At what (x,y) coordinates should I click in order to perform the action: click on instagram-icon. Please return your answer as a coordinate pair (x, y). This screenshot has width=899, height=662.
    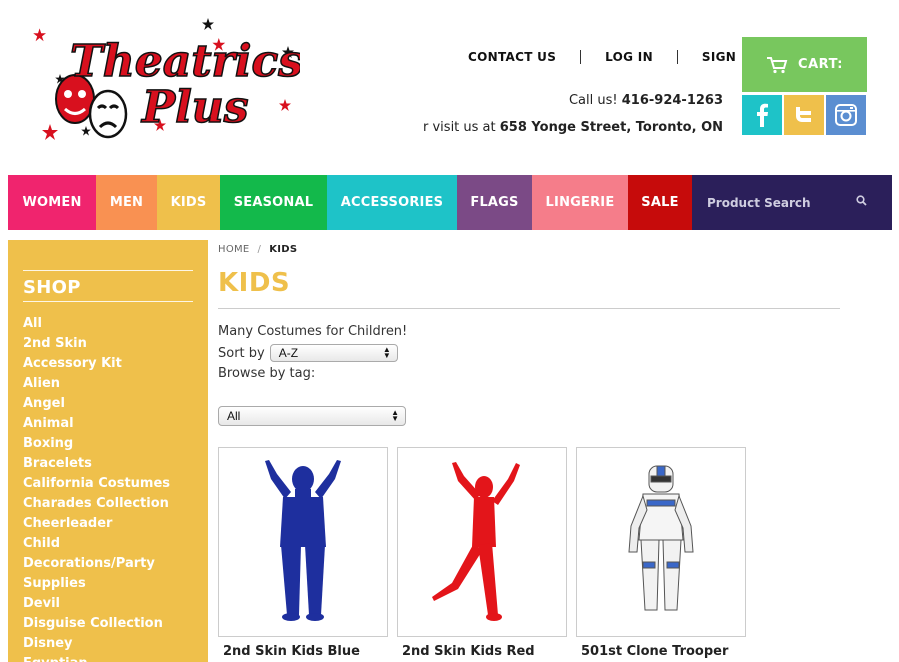
    Looking at the image, I should click on (846, 115).